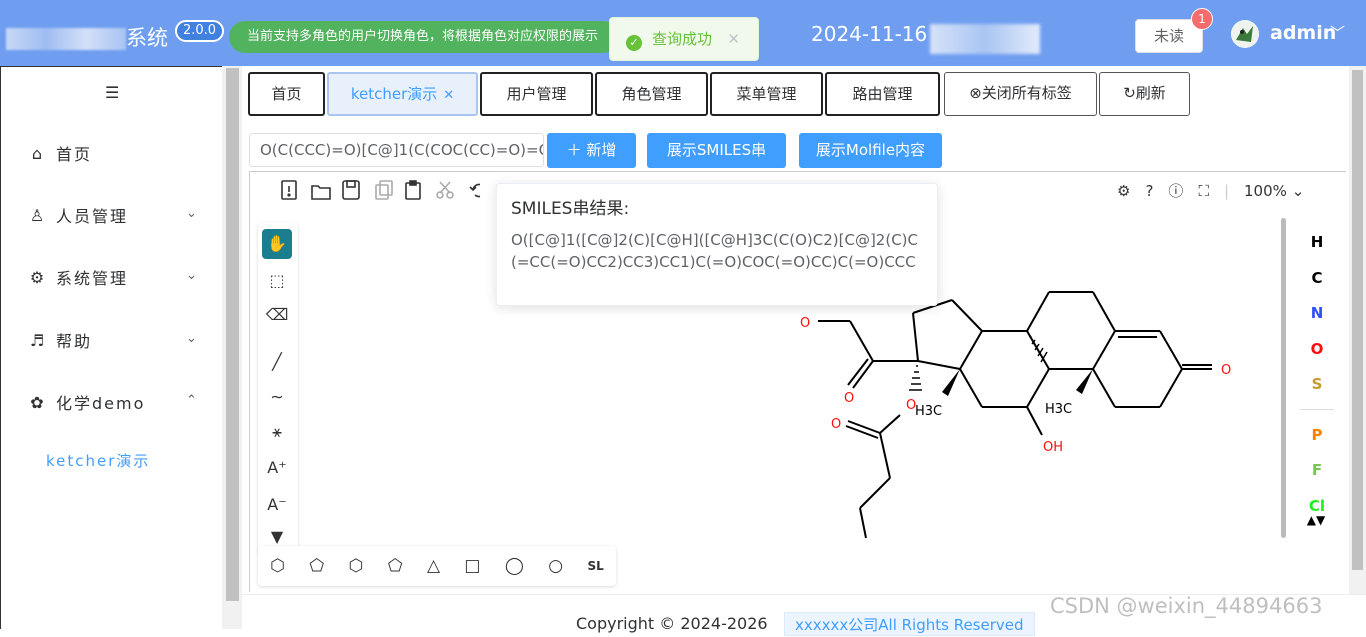  What do you see at coordinates (74, 341) in the screenshot?
I see `sidebar-item-label: 帮助` at bounding box center [74, 341].